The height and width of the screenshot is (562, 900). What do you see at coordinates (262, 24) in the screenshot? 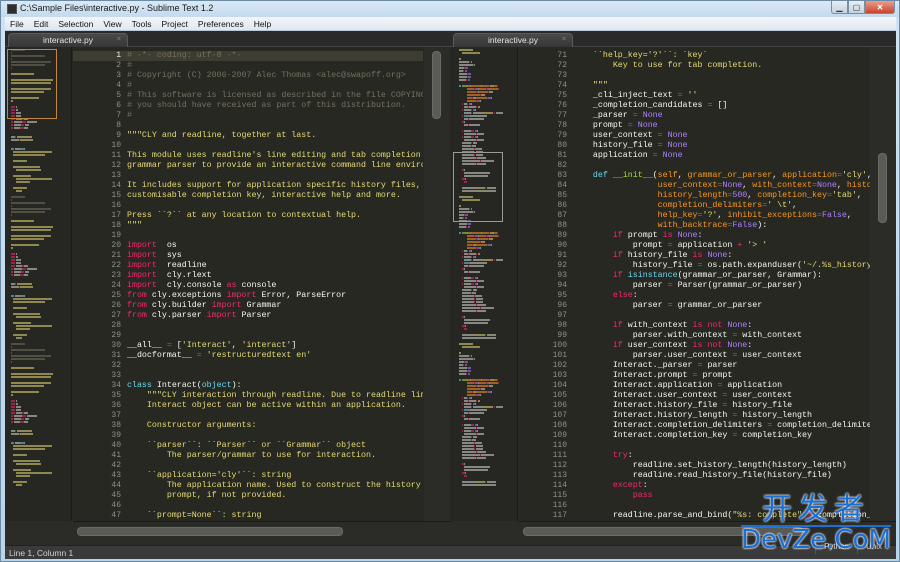
I see `menu-help: Help` at bounding box center [262, 24].